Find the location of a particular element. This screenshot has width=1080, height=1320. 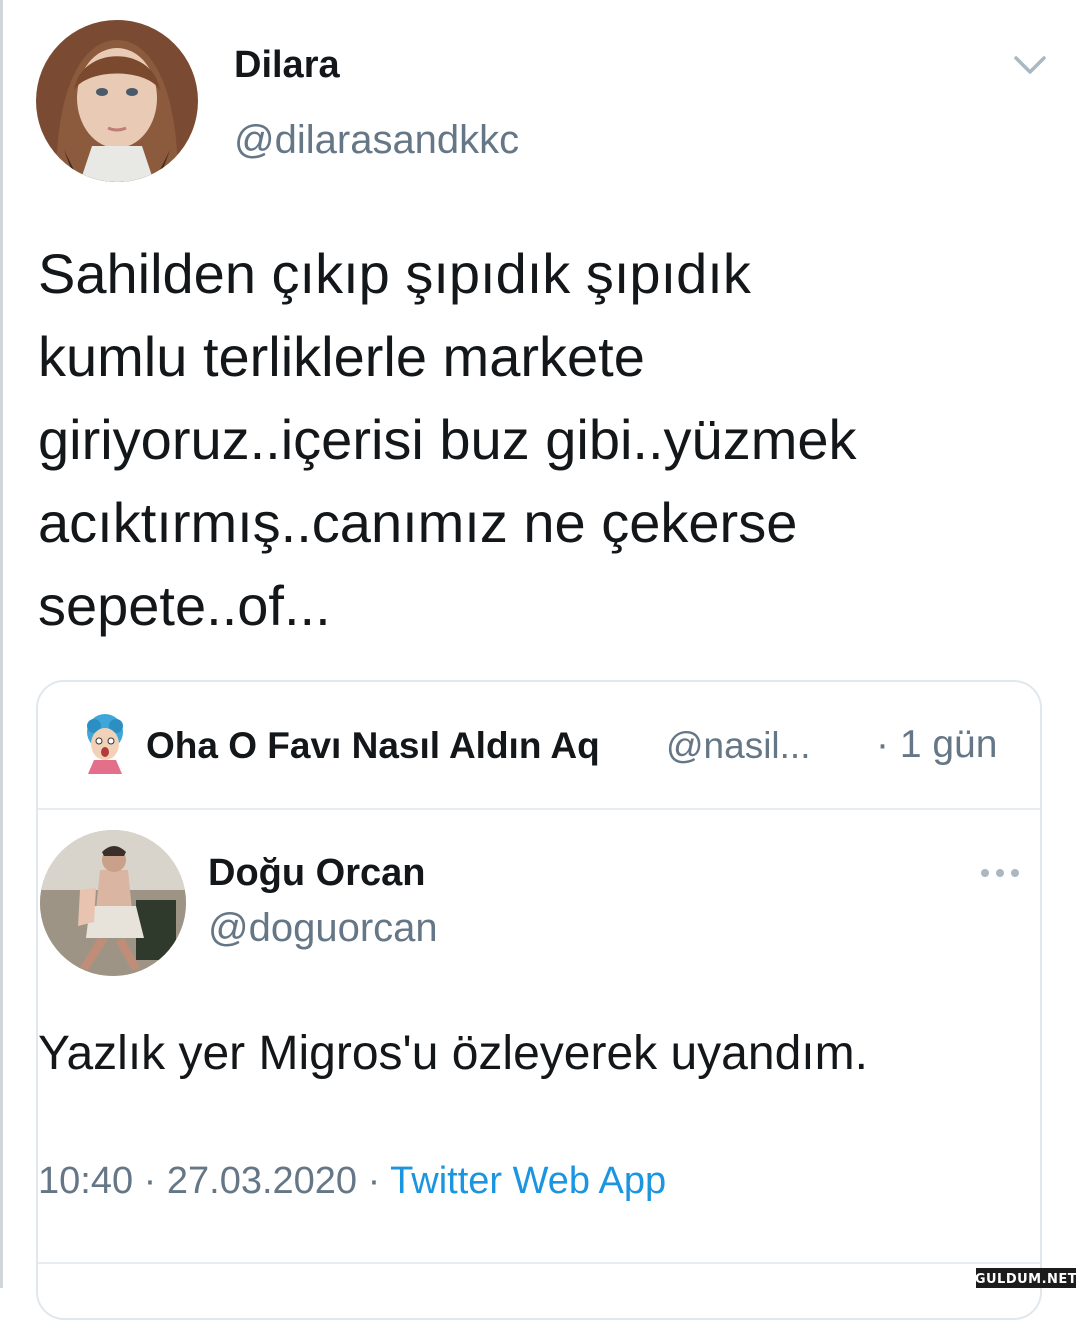

watermark-logo: GULDUM.NET is located at coordinates (1026, 1278).